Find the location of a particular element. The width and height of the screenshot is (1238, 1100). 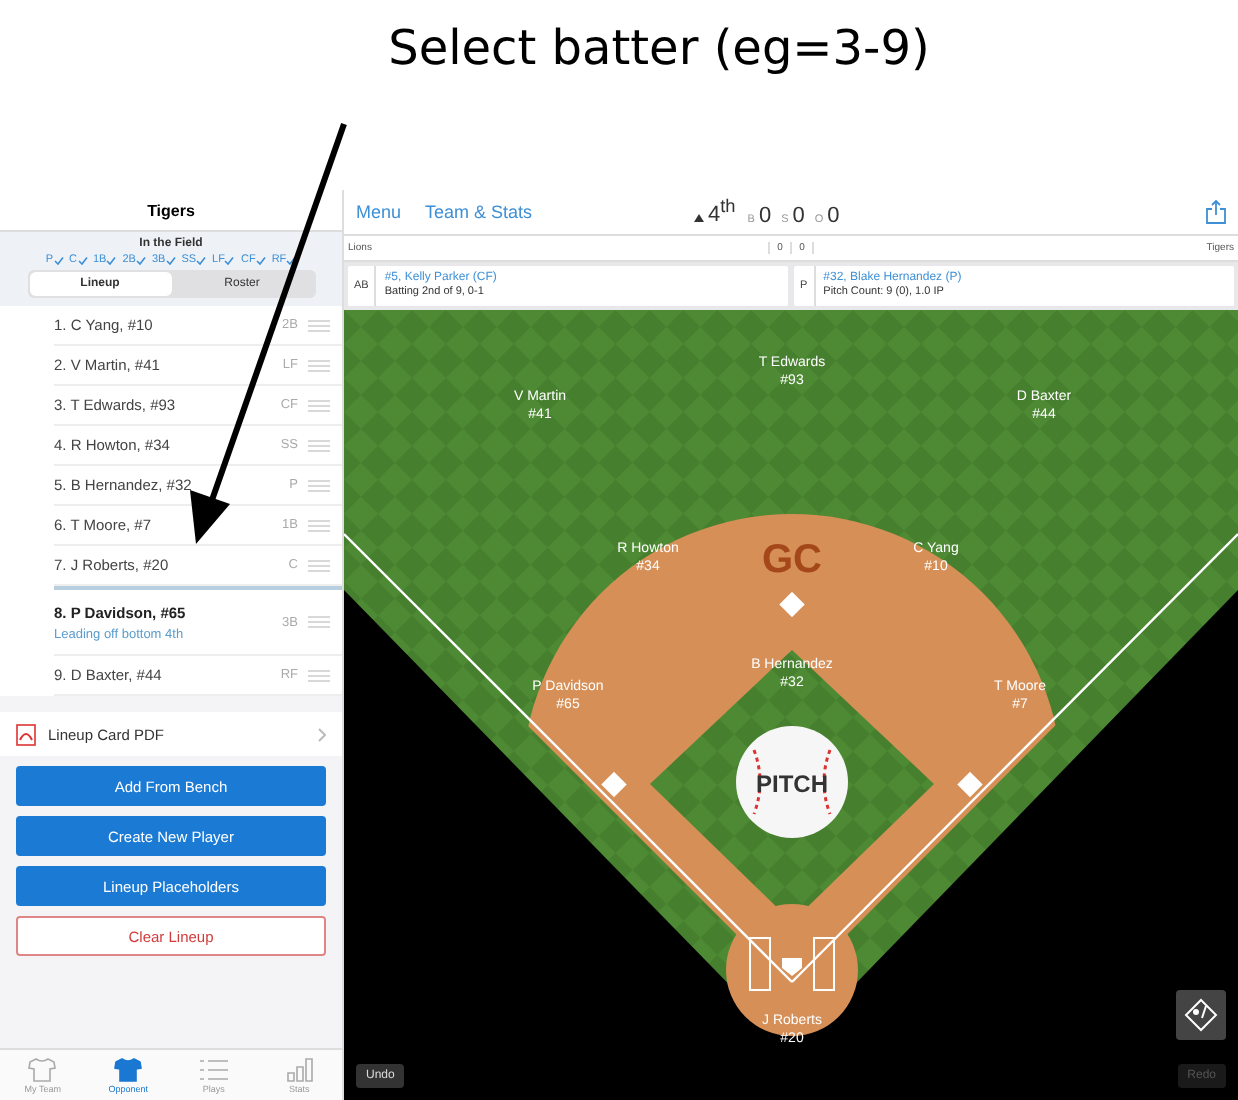

top-link: Menu is located at coordinates (379, 212).